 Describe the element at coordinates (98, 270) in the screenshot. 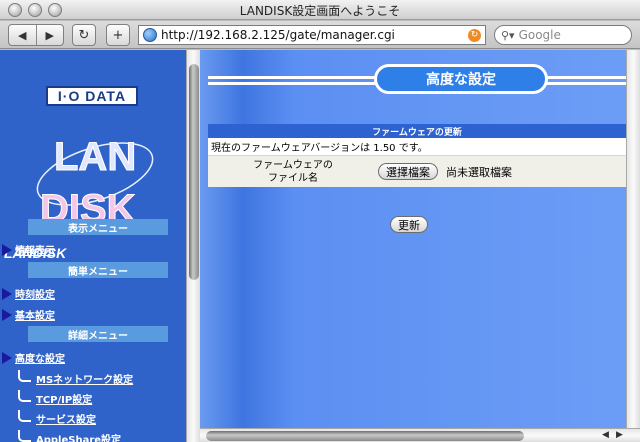

I see `menu-header-simple: 簡単メニュー` at that location.